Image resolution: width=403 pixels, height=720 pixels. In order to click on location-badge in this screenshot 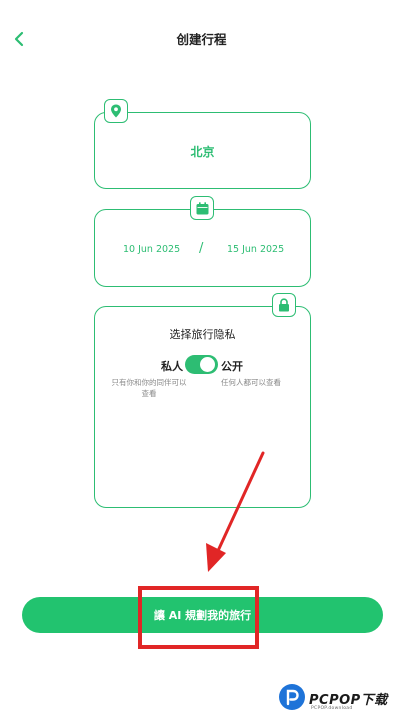, I will do `click(116, 111)`.